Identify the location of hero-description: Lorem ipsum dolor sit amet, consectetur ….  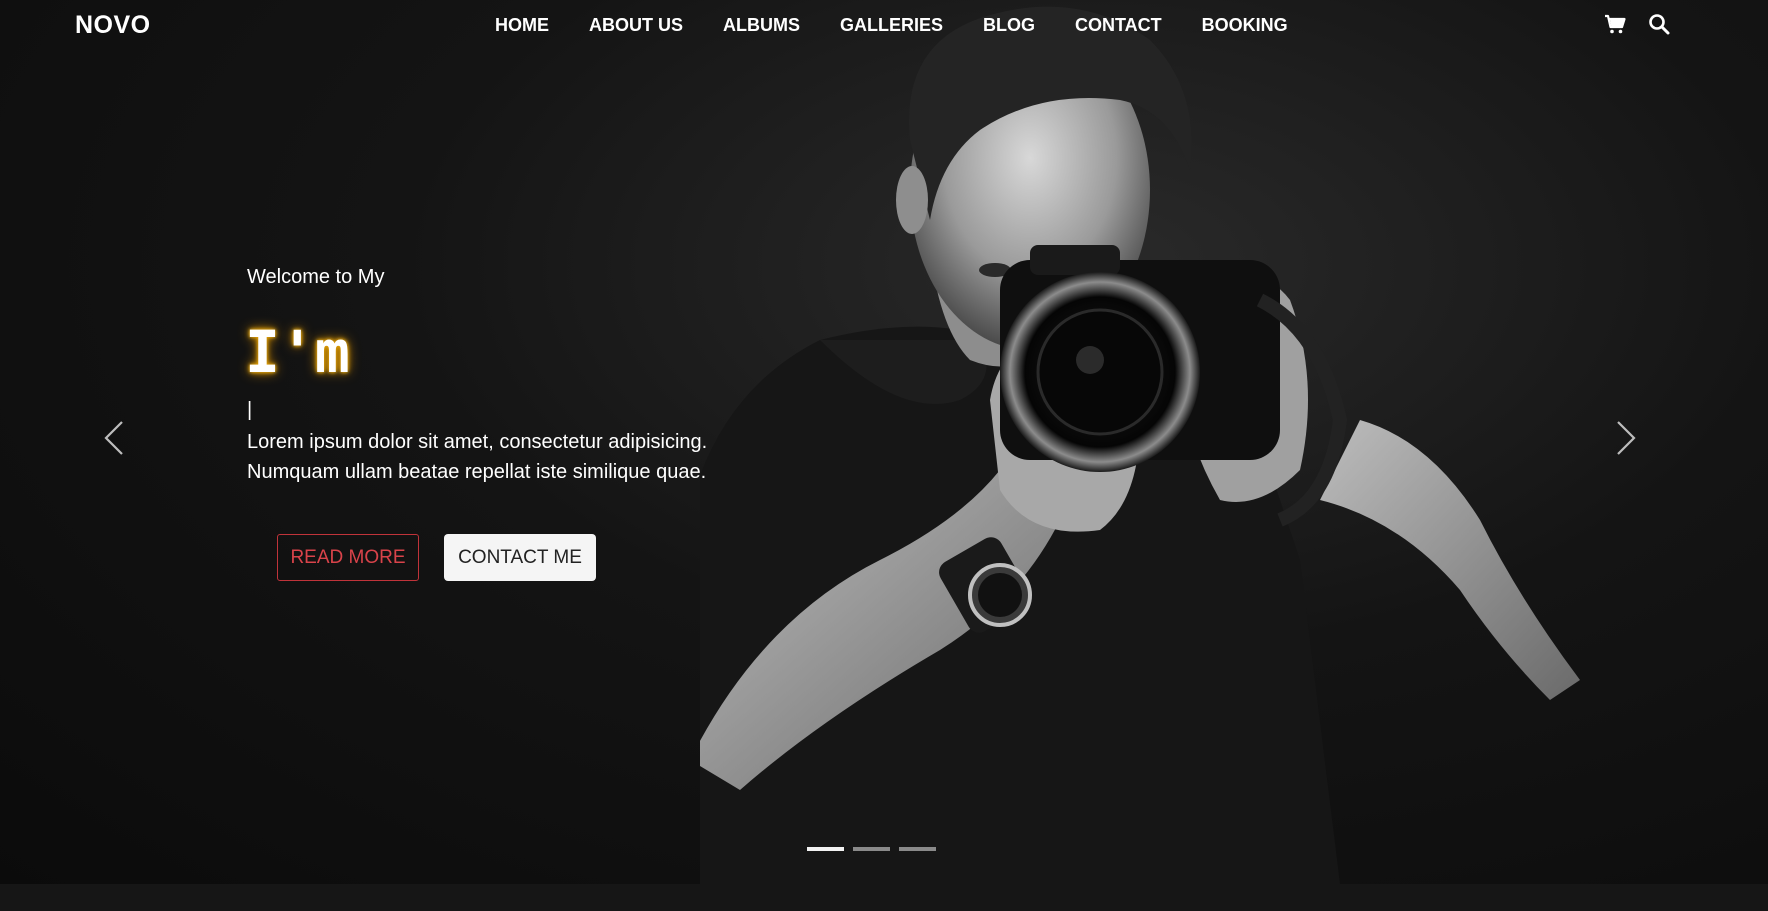
(507, 457).